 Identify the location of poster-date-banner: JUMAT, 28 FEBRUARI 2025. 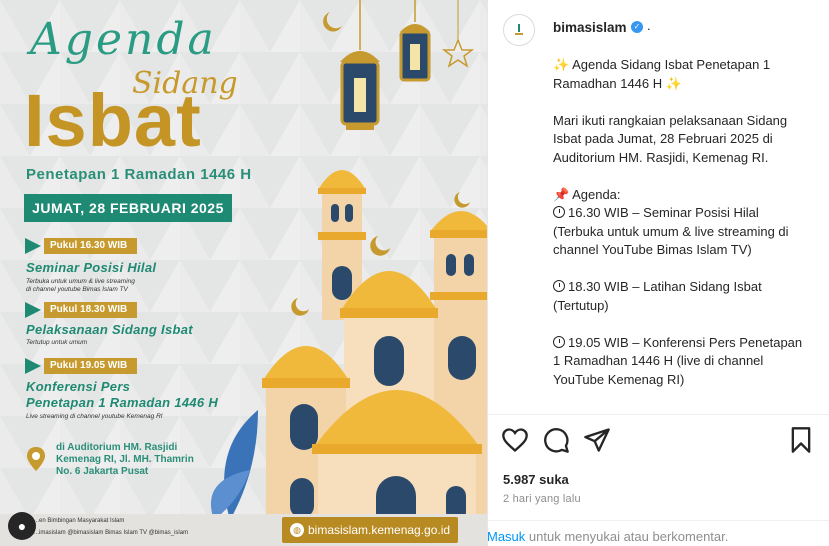
(128, 208).